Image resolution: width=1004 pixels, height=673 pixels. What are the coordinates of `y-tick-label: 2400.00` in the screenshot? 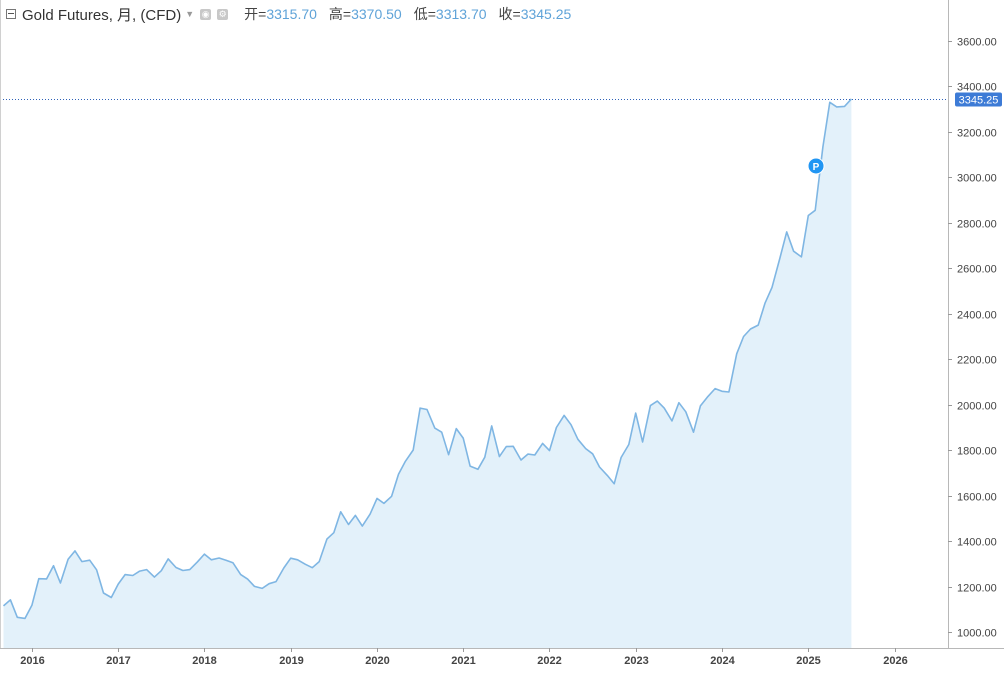 It's located at (977, 316).